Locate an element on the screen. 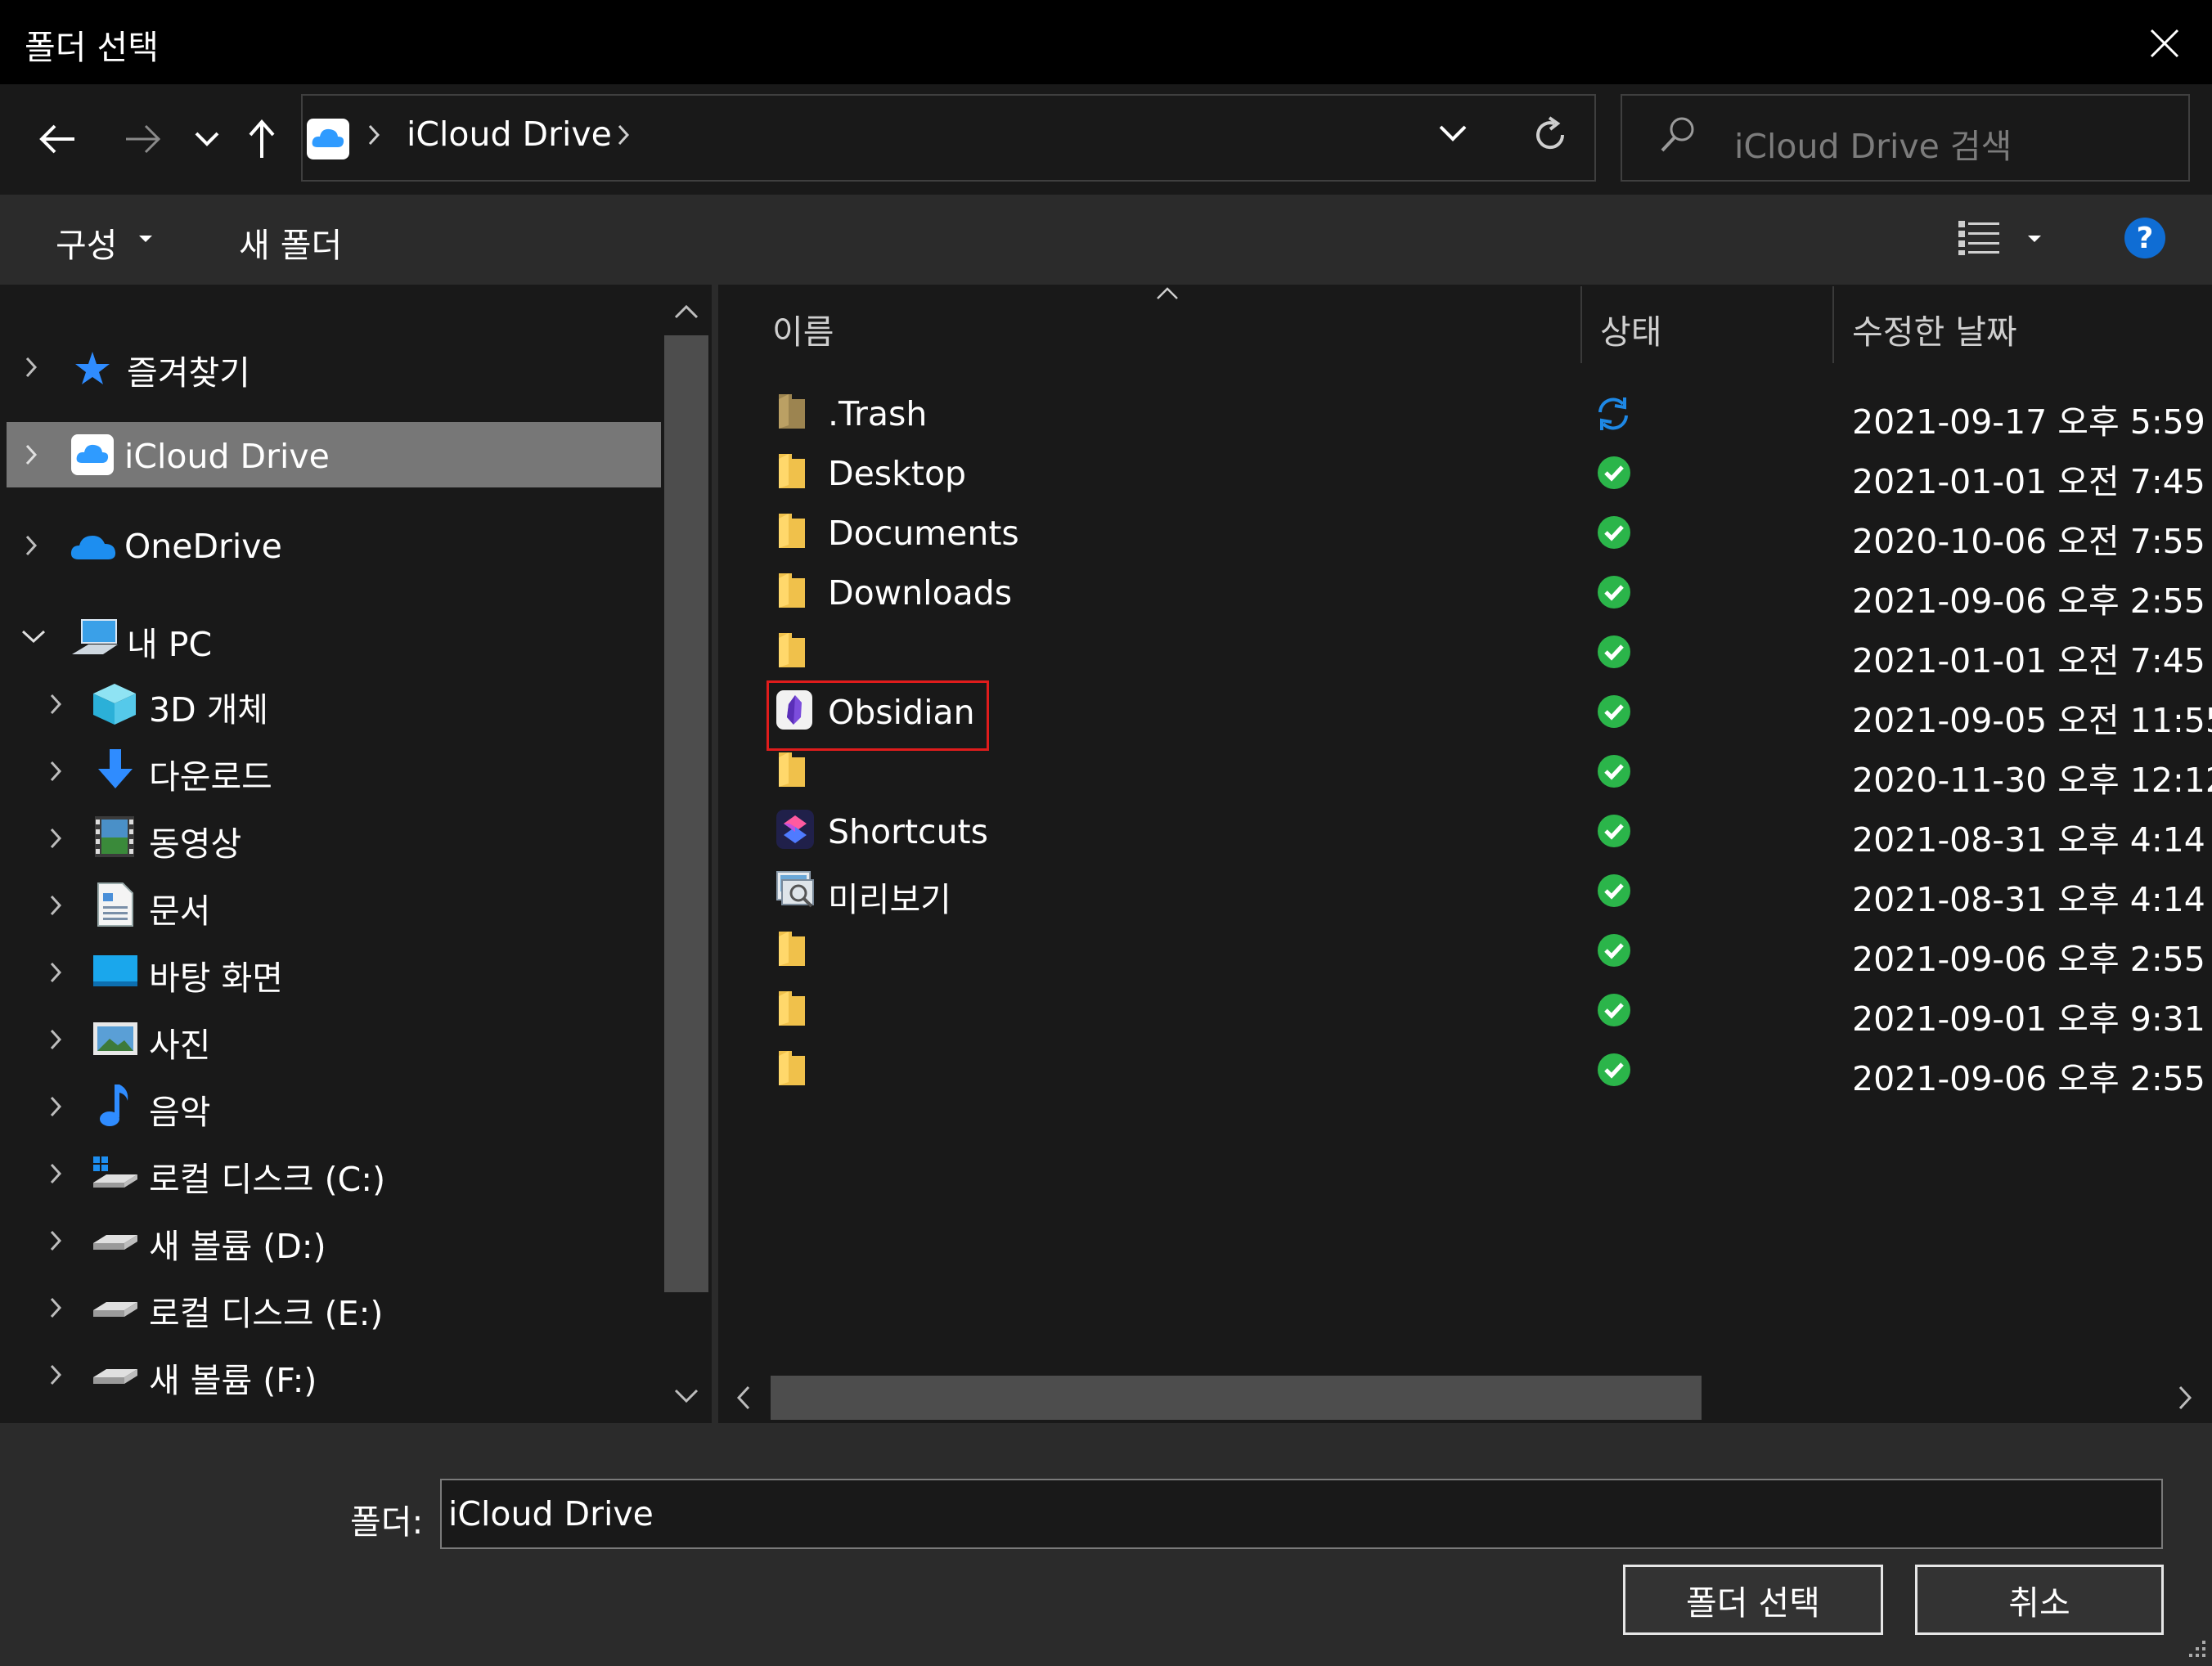  nav-label: 내 PC is located at coordinates (170, 644).